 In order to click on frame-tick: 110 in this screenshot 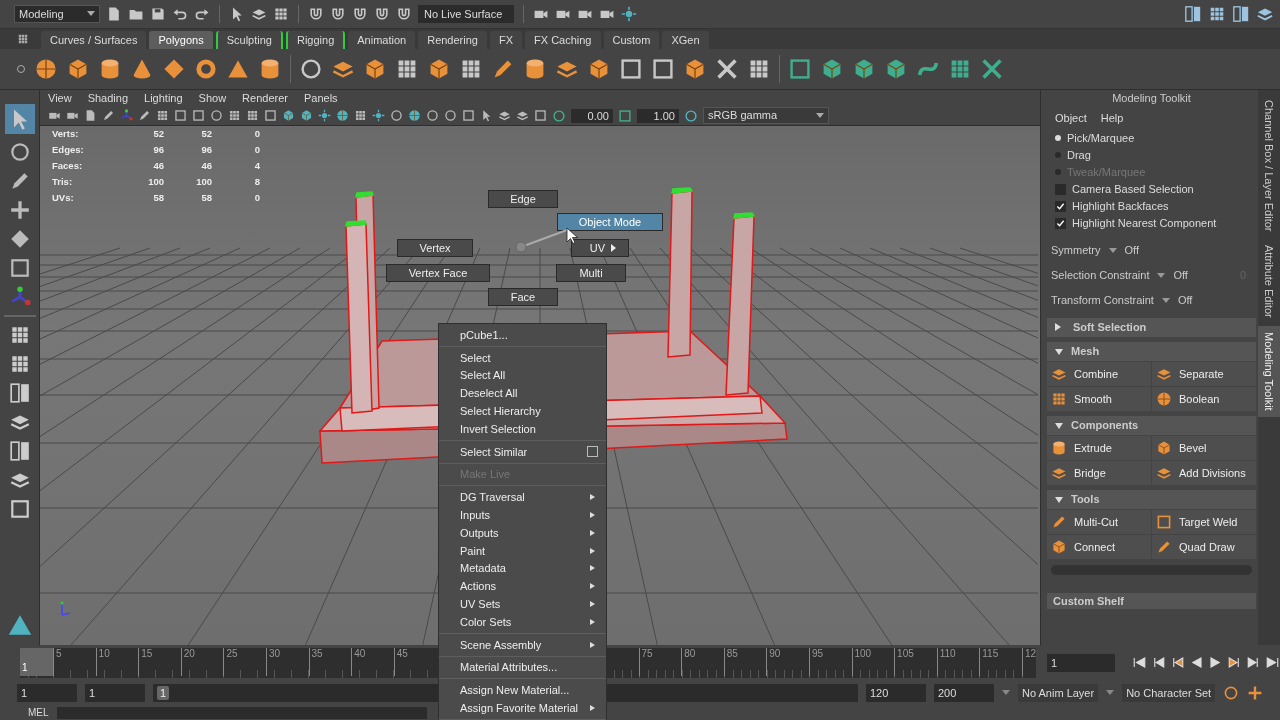, I will do `click(958, 661)`.